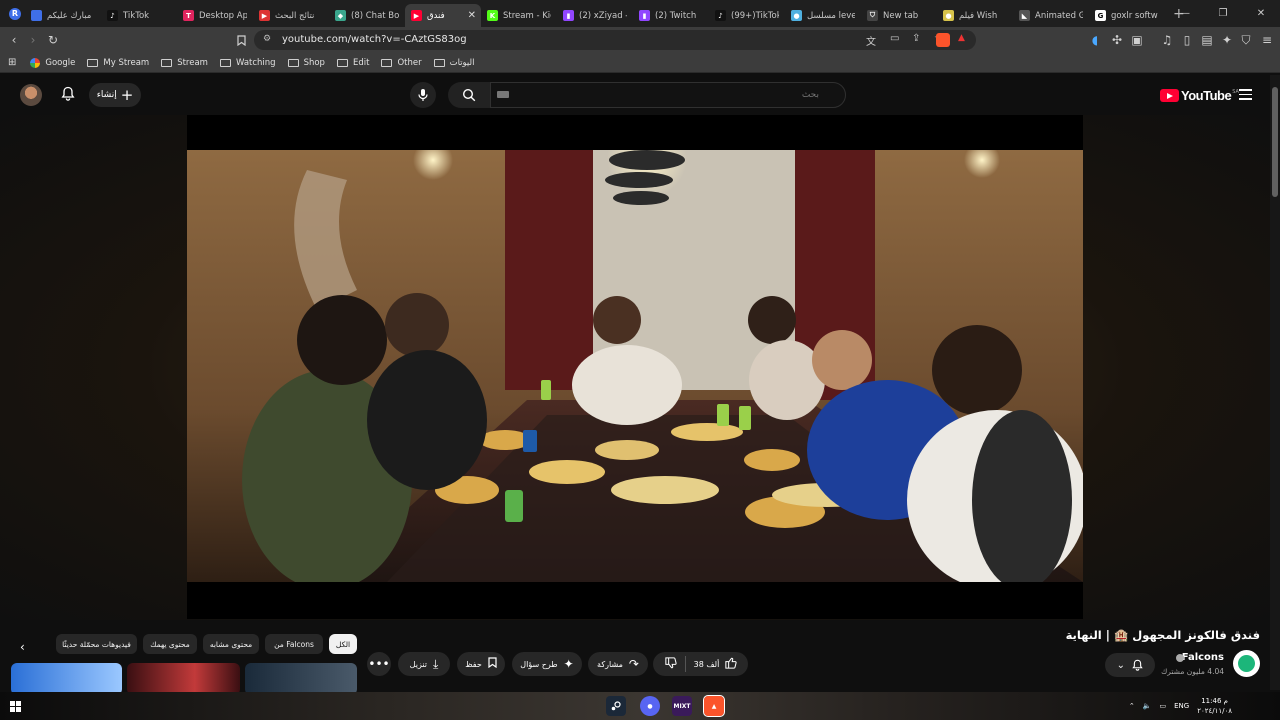 Image resolution: width=1280 pixels, height=720 pixels. What do you see at coordinates (1167, 40) in the screenshot?
I see `media-icon: ♫` at bounding box center [1167, 40].